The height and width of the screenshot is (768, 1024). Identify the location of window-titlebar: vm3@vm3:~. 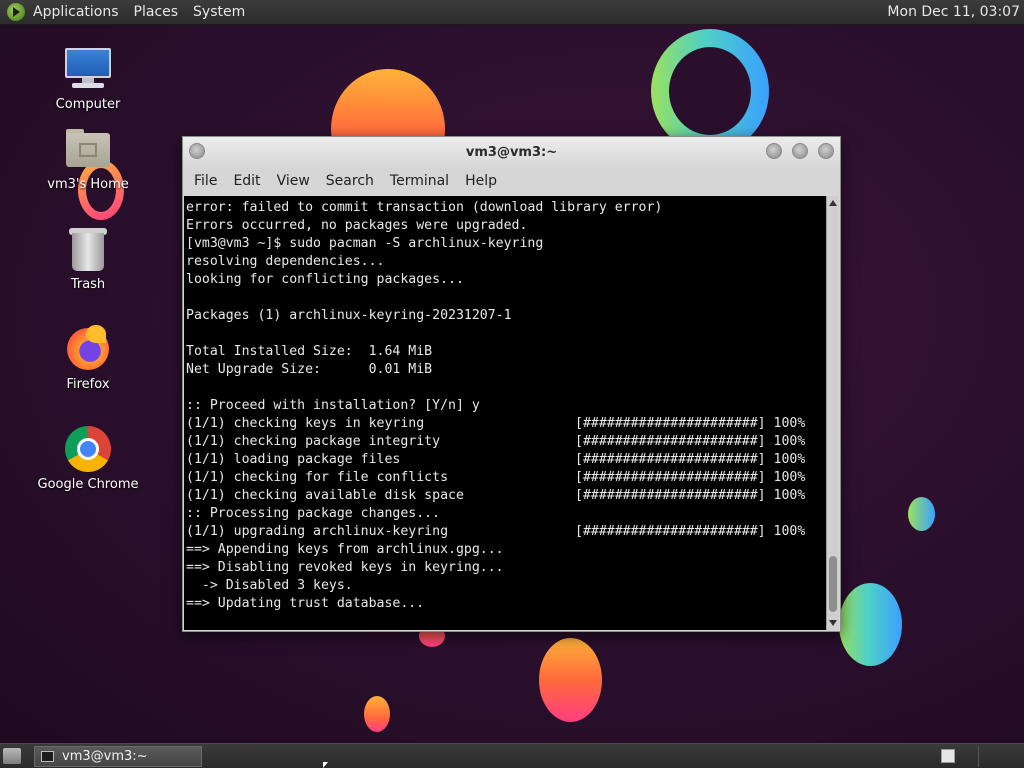
(511, 152).